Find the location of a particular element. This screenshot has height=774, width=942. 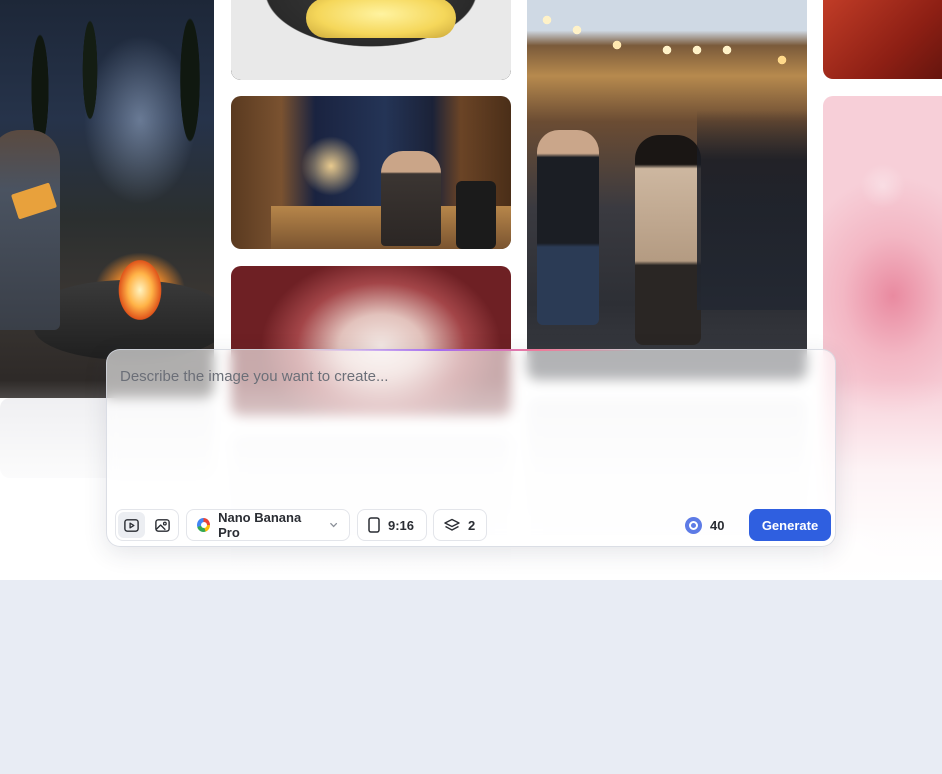

aspect-ratio-selector: 9:16 is located at coordinates (392, 525).